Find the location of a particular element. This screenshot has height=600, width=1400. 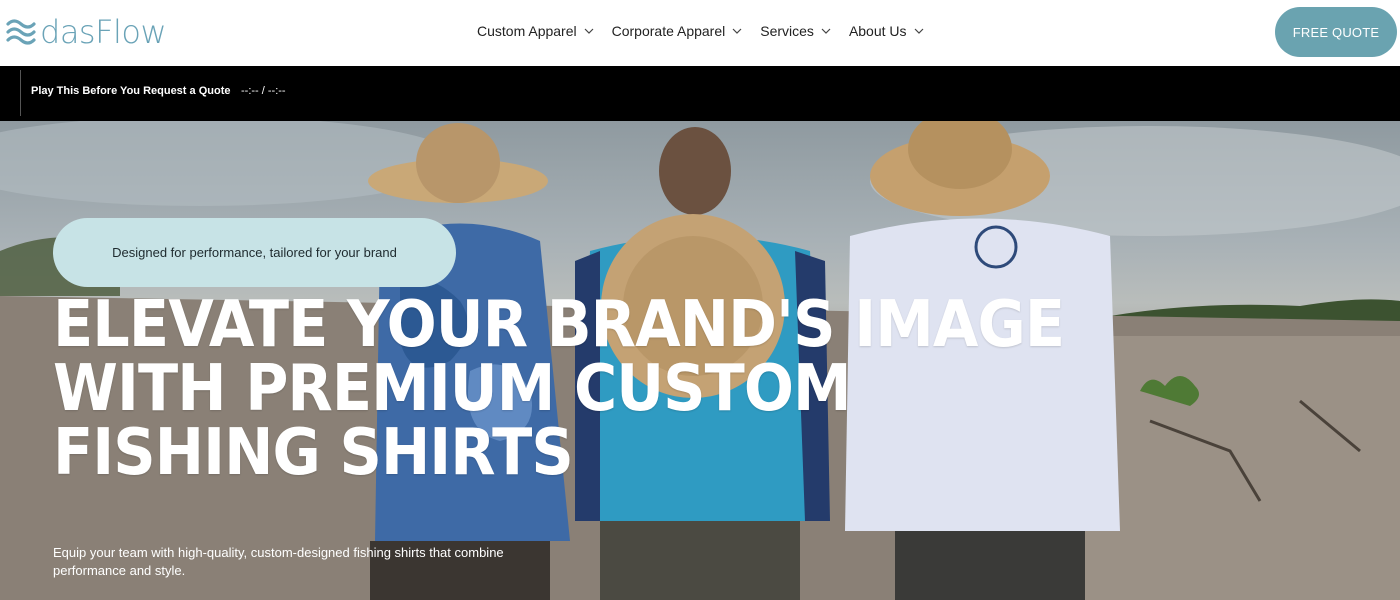

nav-item-services: Services is located at coordinates (795, 31).